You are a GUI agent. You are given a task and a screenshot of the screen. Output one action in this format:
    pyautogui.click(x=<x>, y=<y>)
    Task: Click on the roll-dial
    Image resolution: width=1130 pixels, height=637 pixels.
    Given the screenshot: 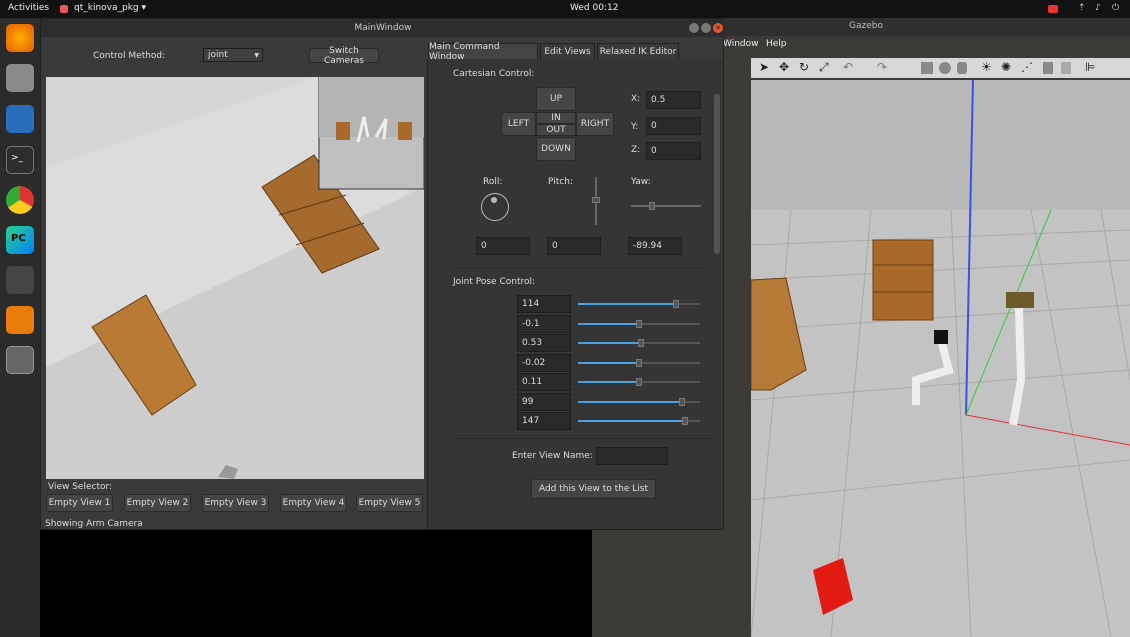 What is the action you would take?
    pyautogui.click(x=495, y=207)
    